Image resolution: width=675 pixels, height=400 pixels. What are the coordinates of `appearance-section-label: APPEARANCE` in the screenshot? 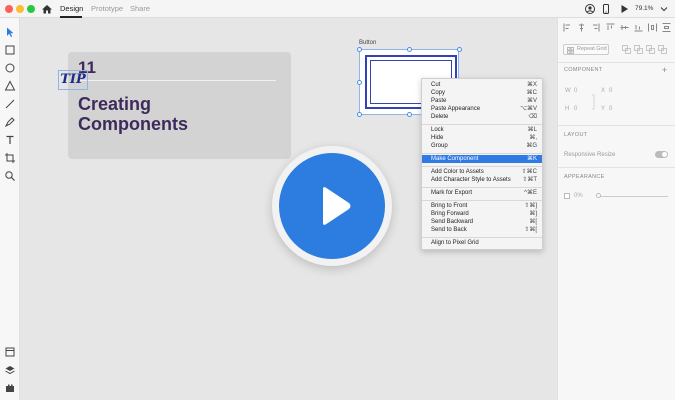 It's located at (584, 177).